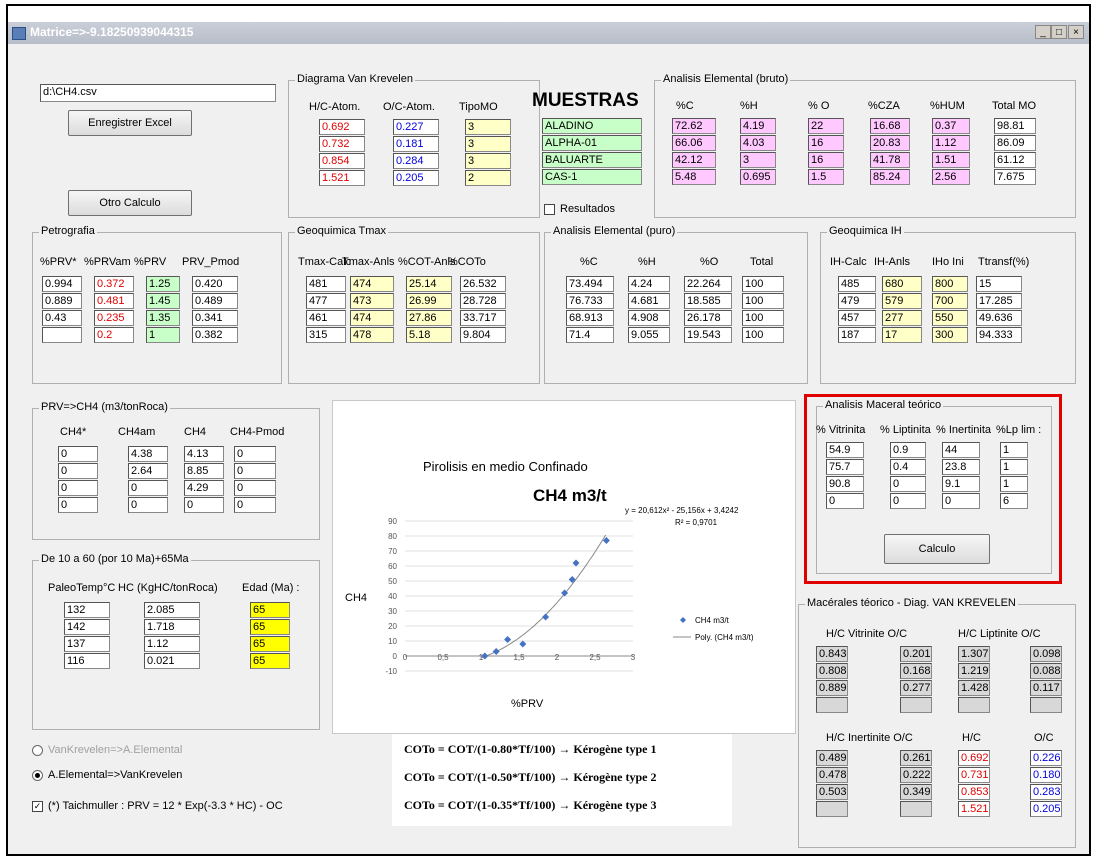  What do you see at coordinates (857, 284) in the screenshot?
I see `ih-cell: 485` at bounding box center [857, 284].